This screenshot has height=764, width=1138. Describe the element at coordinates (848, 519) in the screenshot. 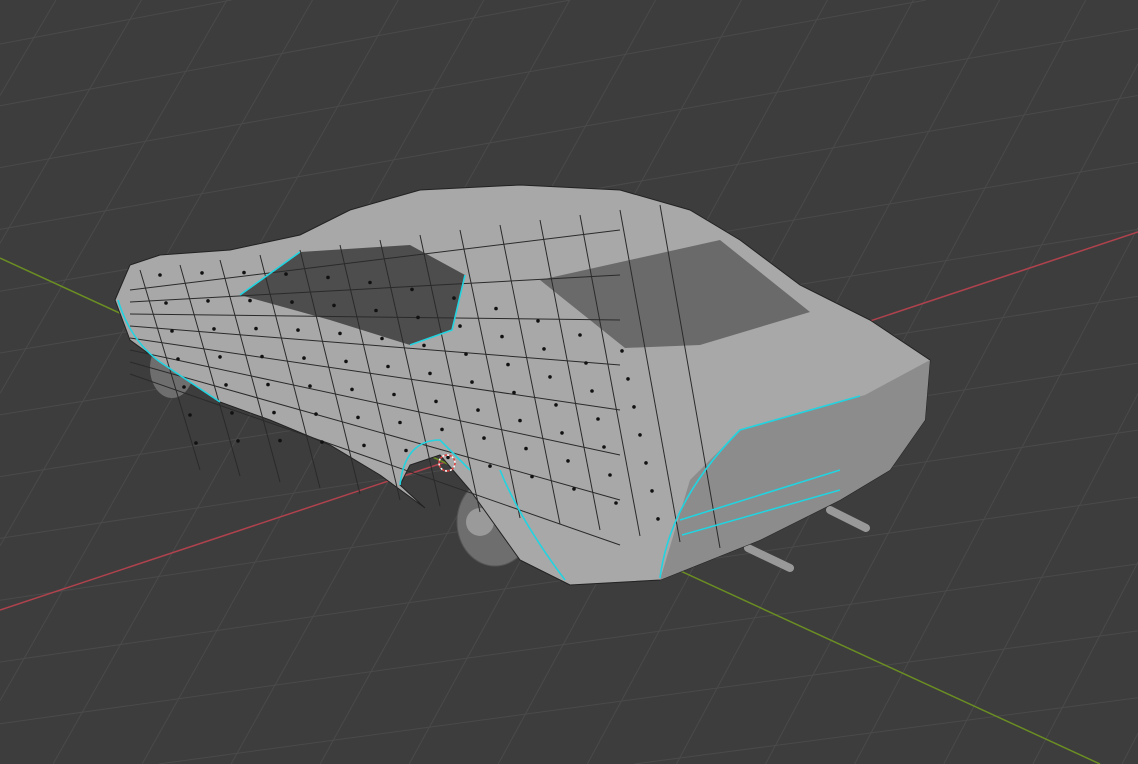

I see `exhaust-pipe` at that location.